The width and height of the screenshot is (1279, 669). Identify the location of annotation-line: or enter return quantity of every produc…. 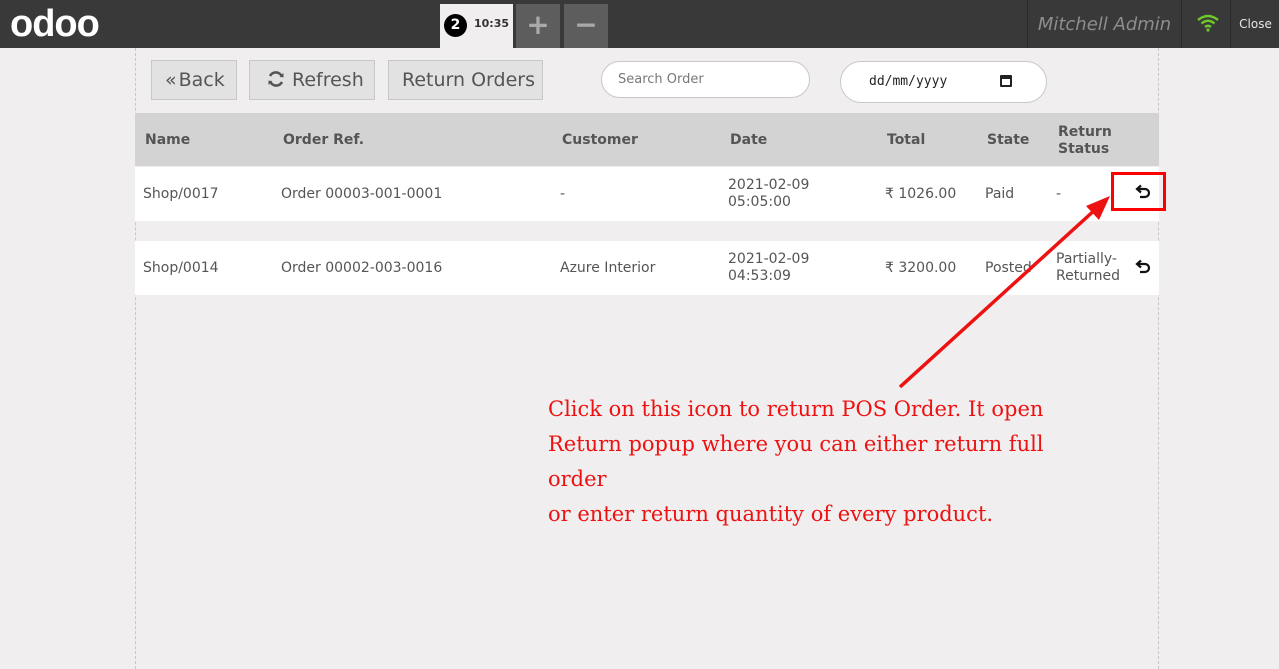
(771, 514).